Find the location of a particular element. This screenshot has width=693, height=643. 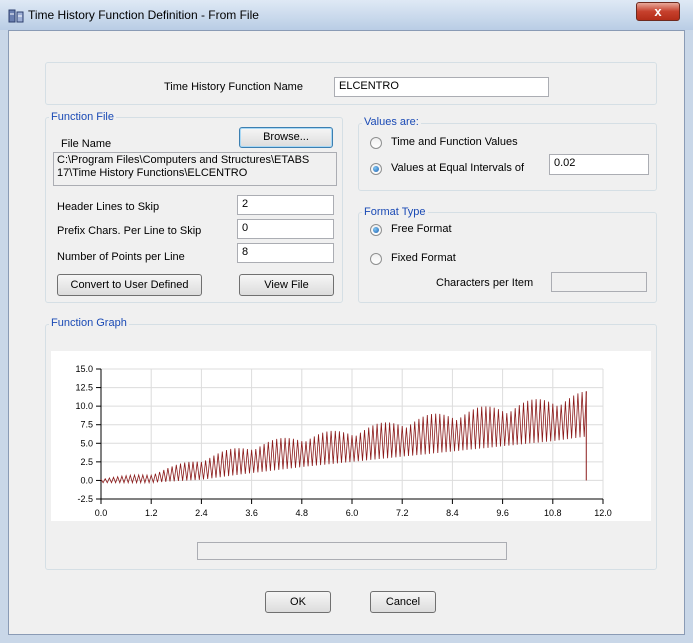

time-and-function-values-radio is located at coordinates (376, 143).